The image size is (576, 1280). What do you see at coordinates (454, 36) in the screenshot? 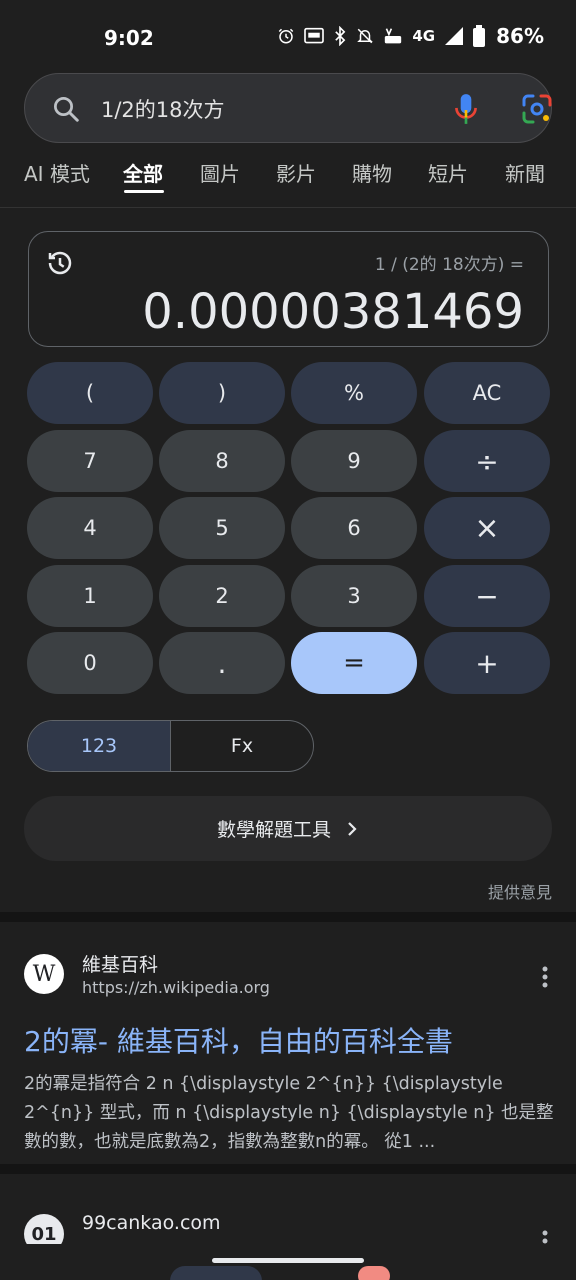
I see `signal-icon` at bounding box center [454, 36].